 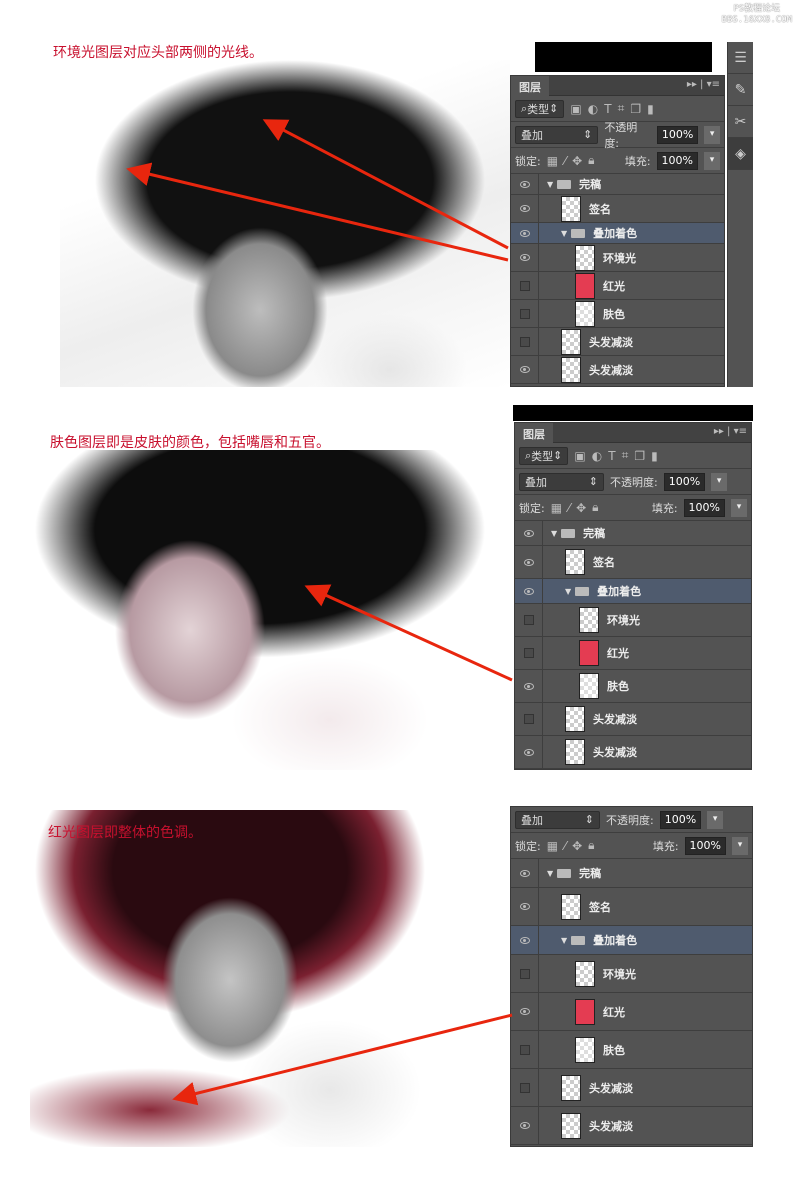 I want to click on arrow-to-red-hair, so click(x=342, y=1059).